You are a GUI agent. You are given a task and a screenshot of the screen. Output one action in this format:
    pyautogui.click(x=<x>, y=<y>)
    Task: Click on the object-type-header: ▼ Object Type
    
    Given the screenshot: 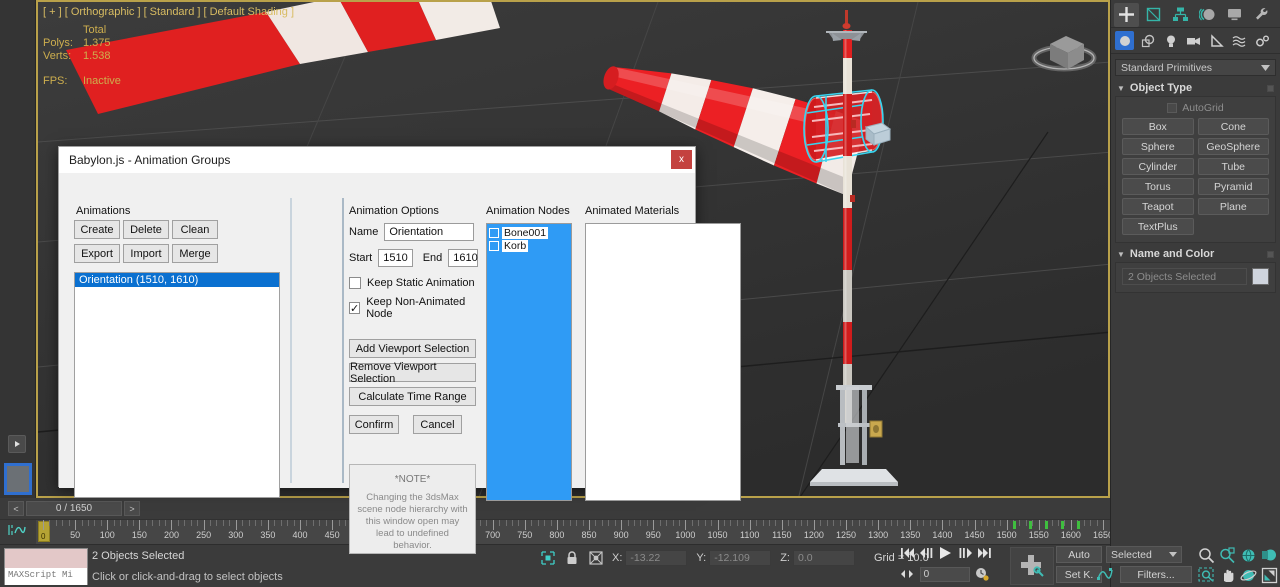 What is the action you would take?
    pyautogui.click(x=1195, y=88)
    